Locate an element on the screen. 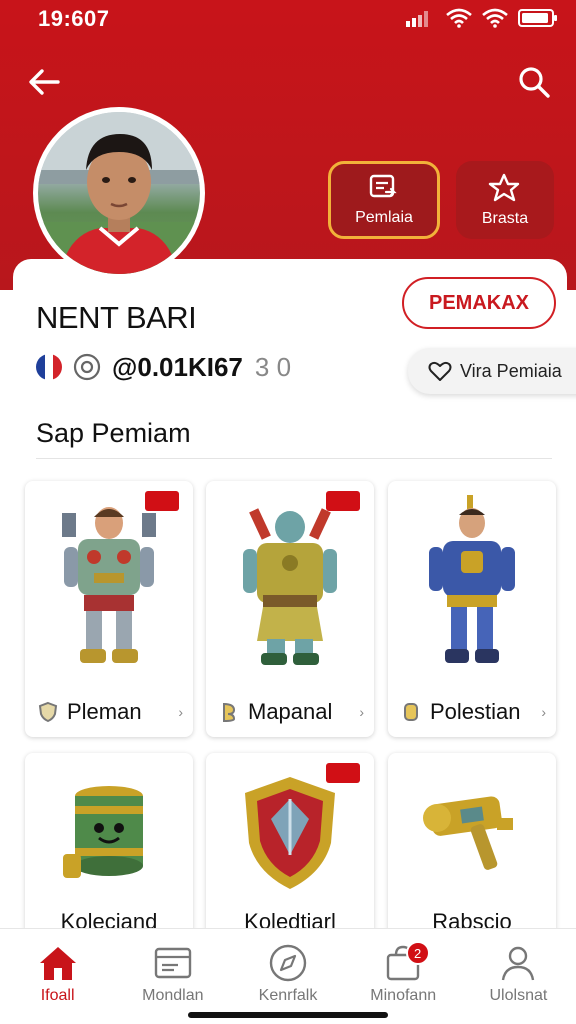  nav-item-shop: 2 Minofann is located at coordinates (403, 976).